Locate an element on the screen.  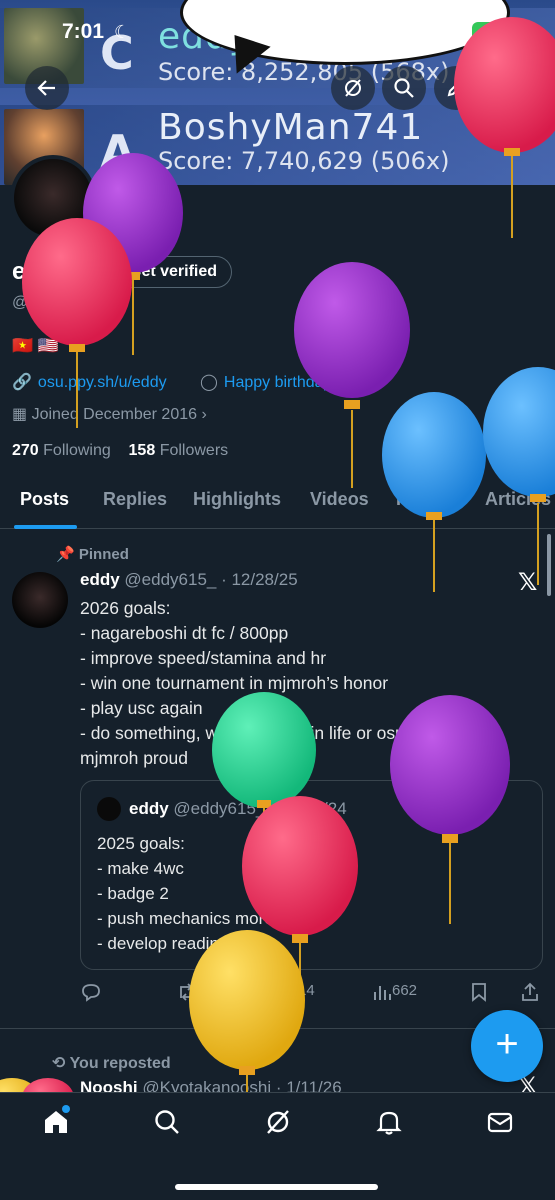
views-button: 662 is located at coordinates (394, 992).